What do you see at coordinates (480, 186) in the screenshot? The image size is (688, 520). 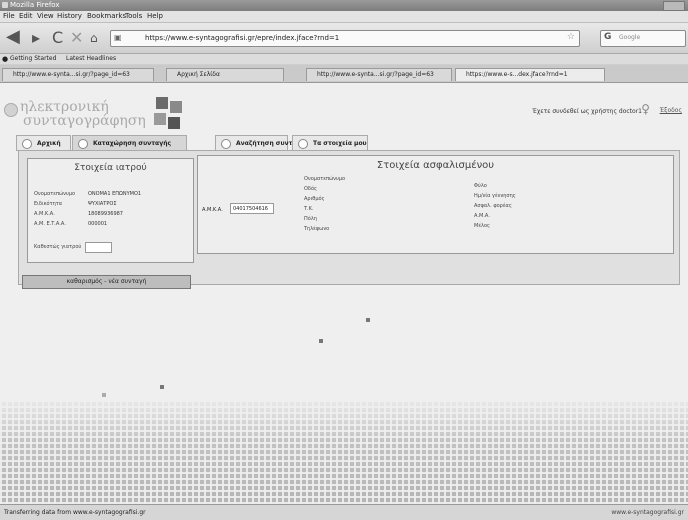 I see `insured-gender-label: Φύλο` at bounding box center [480, 186].